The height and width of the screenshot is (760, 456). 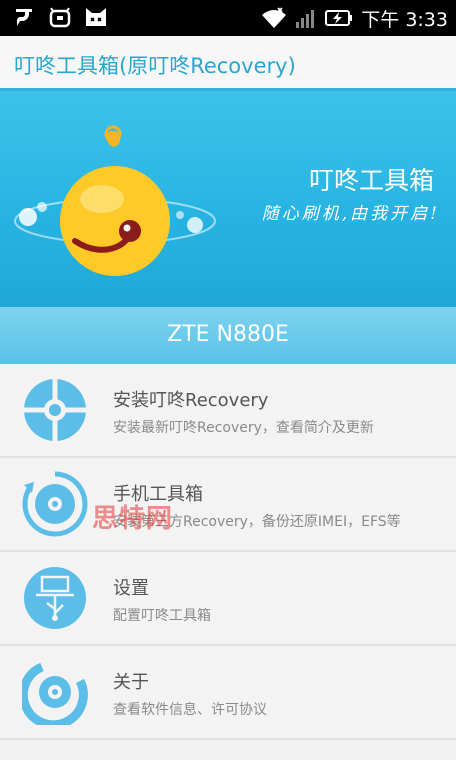 I want to click on menu-item-settings: 设置 配置叮咚工具箱, so click(x=228, y=599).